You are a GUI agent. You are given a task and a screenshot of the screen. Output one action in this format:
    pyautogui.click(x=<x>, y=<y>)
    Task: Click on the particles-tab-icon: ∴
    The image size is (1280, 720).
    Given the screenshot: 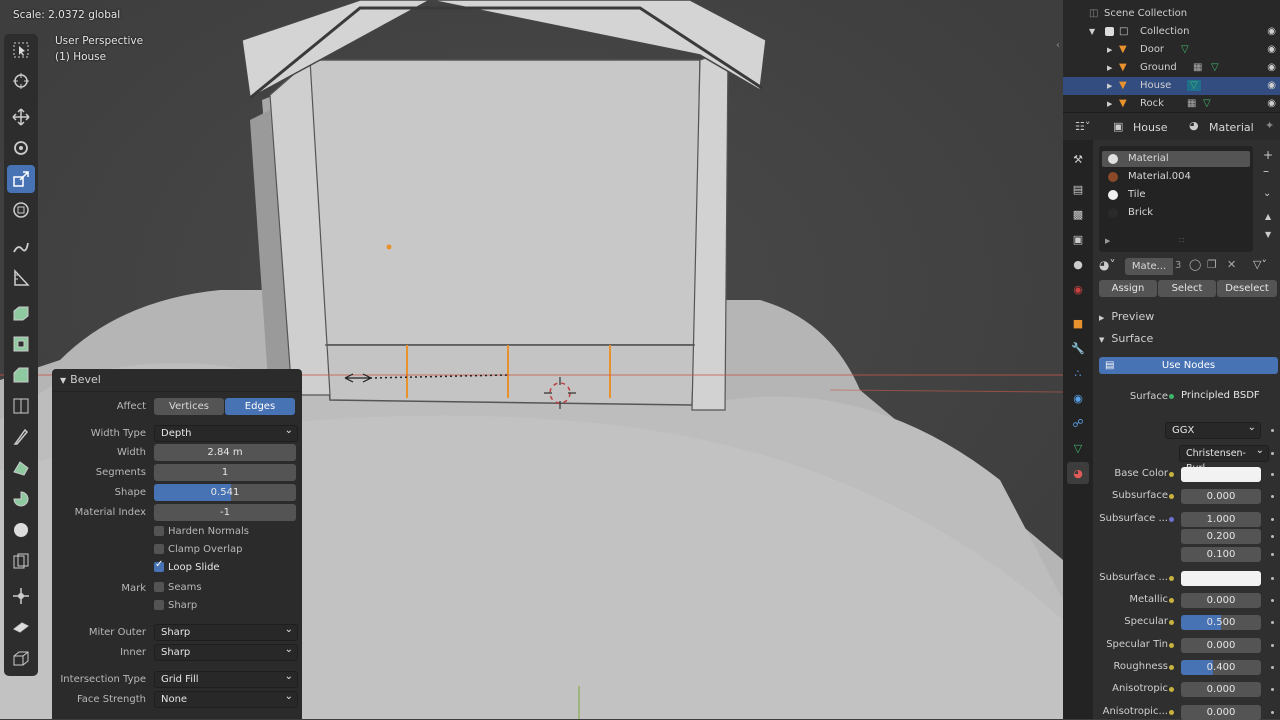 What is the action you would take?
    pyautogui.click(x=1078, y=373)
    